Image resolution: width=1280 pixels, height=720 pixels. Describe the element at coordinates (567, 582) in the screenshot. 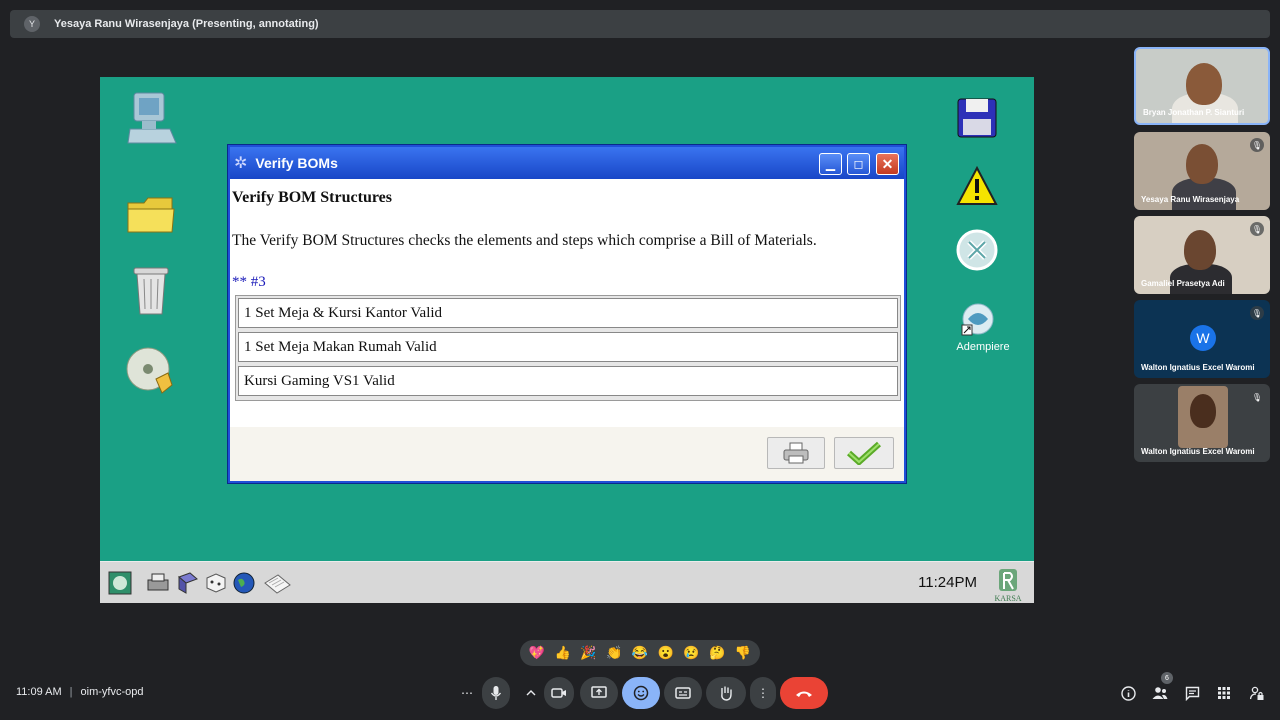

I see `desktop-taskbar: 11:24PM KARSA` at that location.